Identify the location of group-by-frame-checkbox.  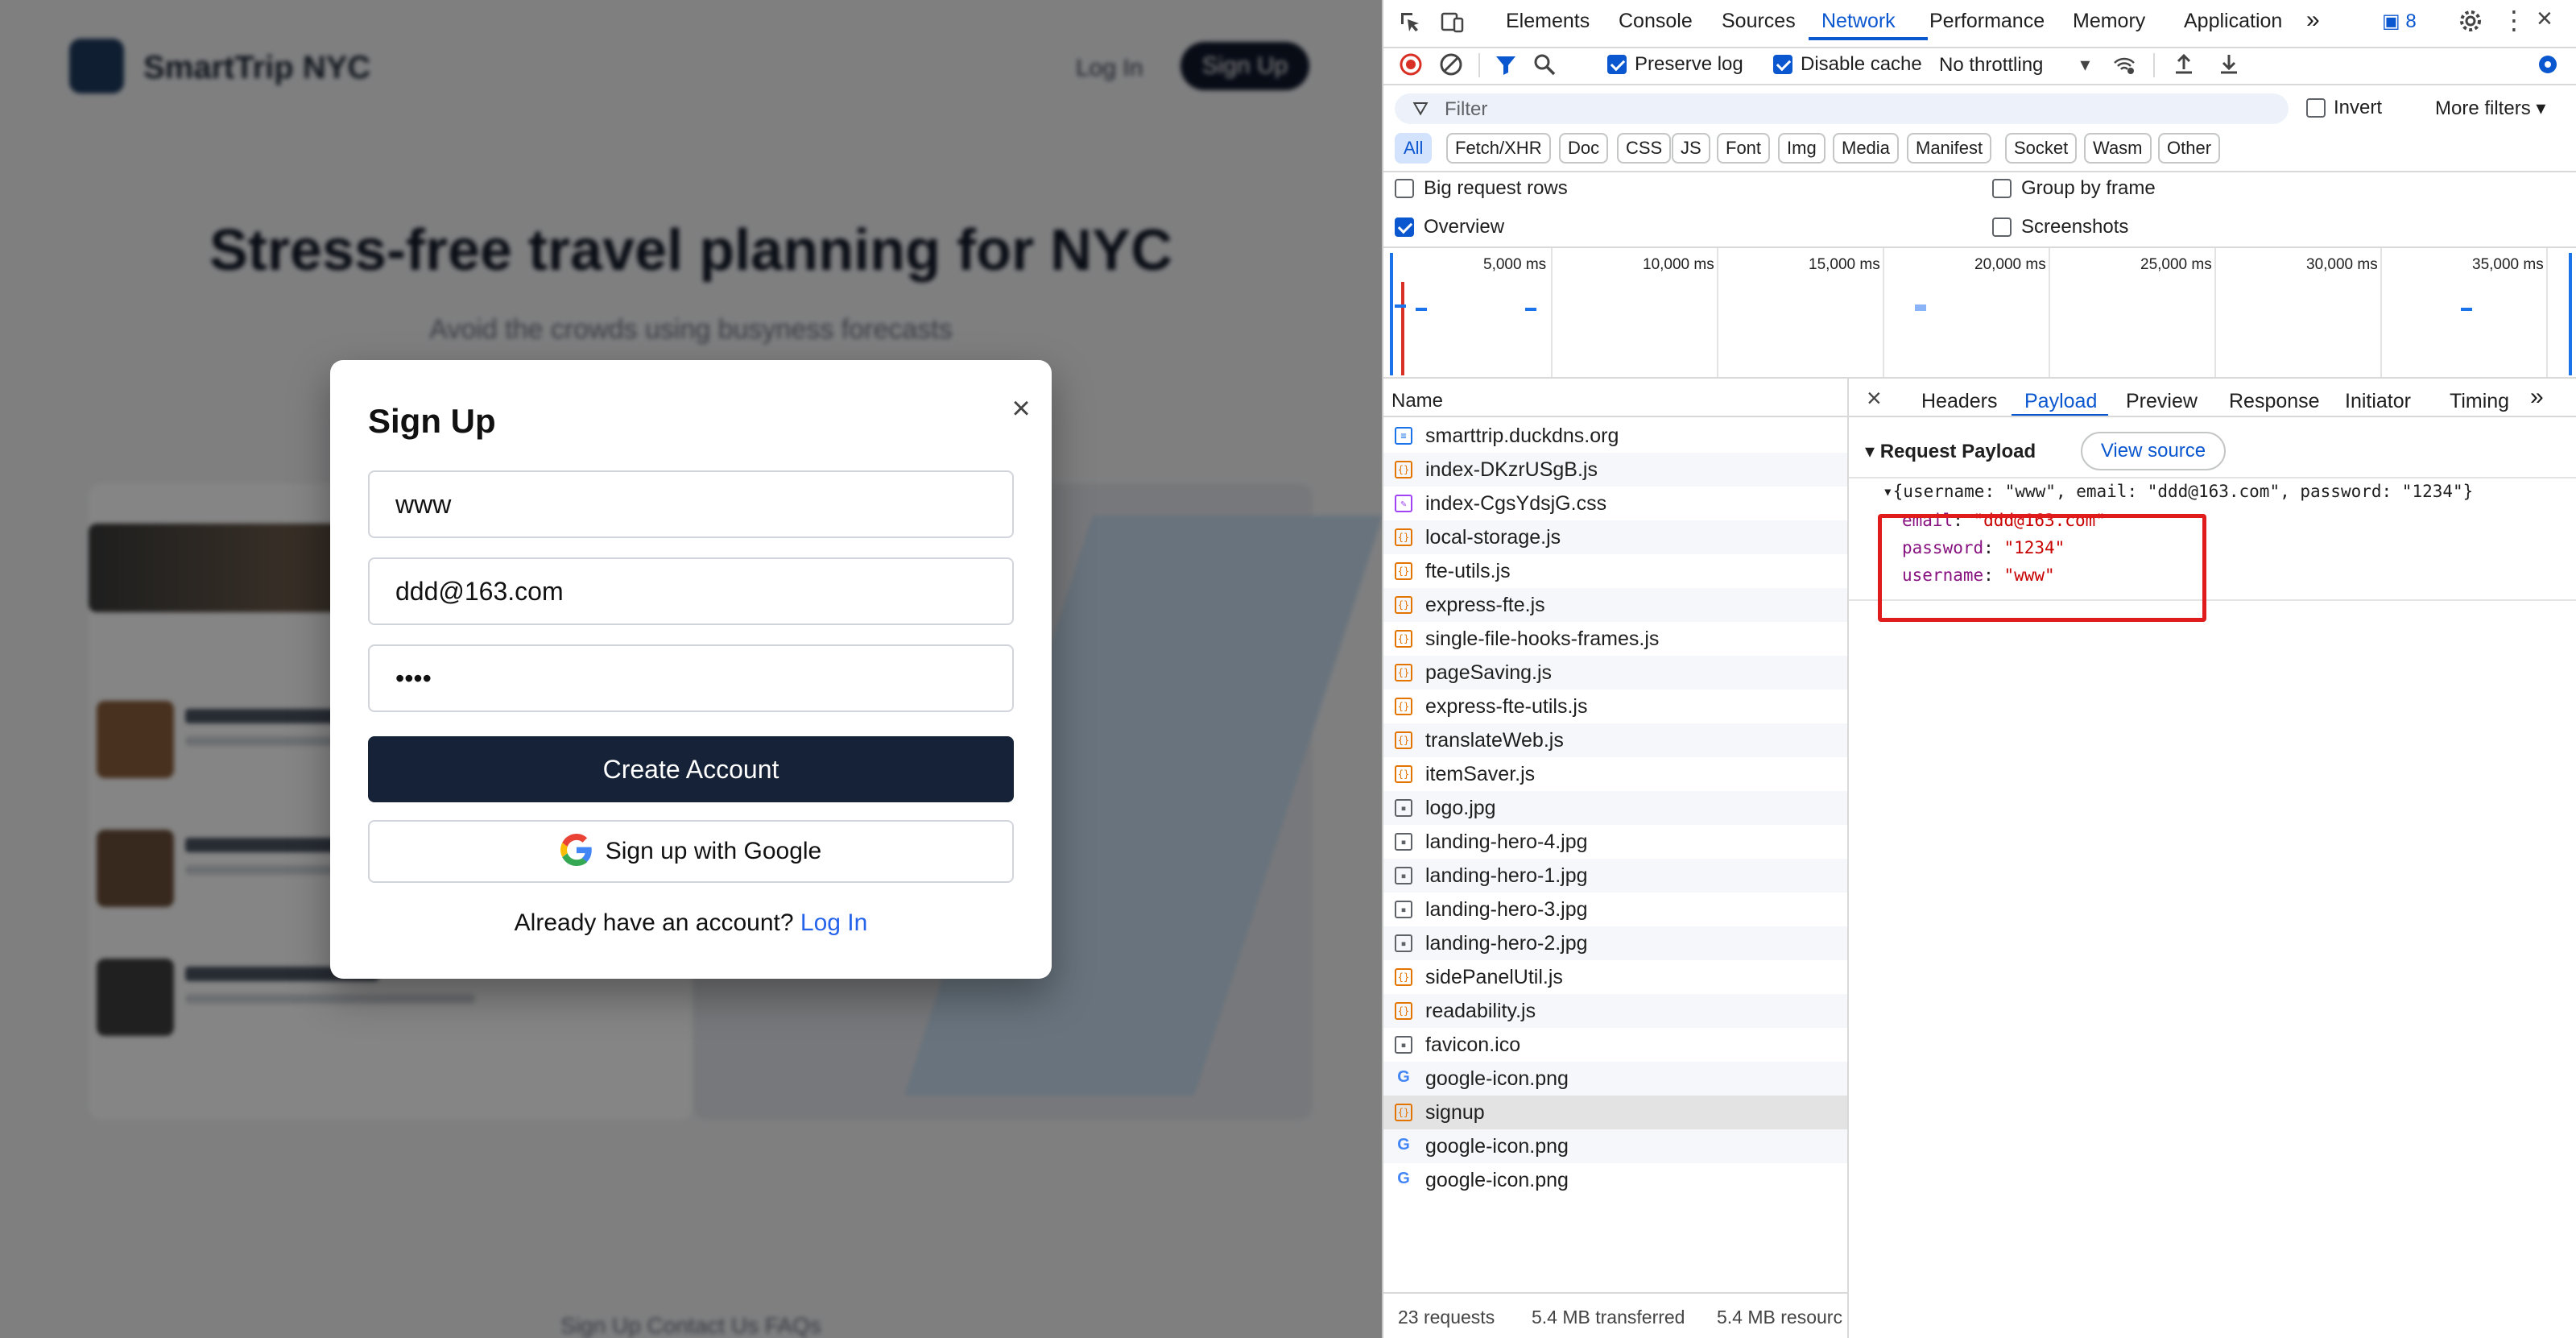
(2002, 188).